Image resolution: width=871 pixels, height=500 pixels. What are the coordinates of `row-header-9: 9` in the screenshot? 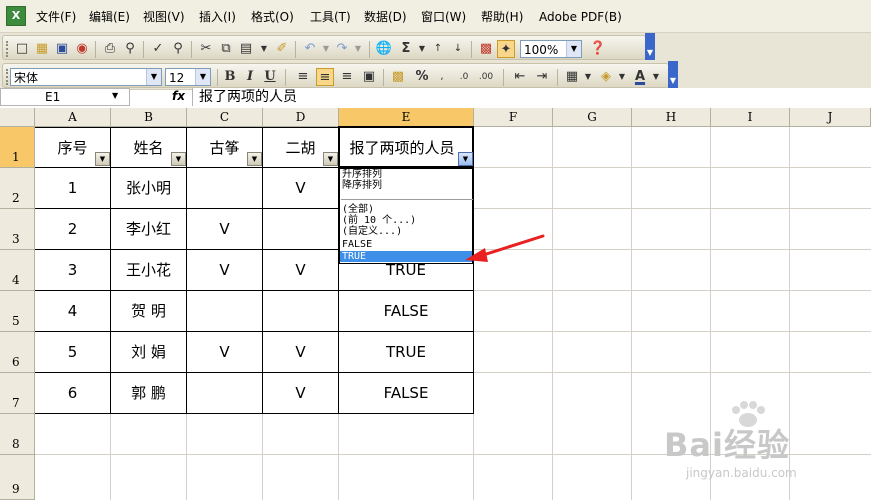 It's located at (17, 477).